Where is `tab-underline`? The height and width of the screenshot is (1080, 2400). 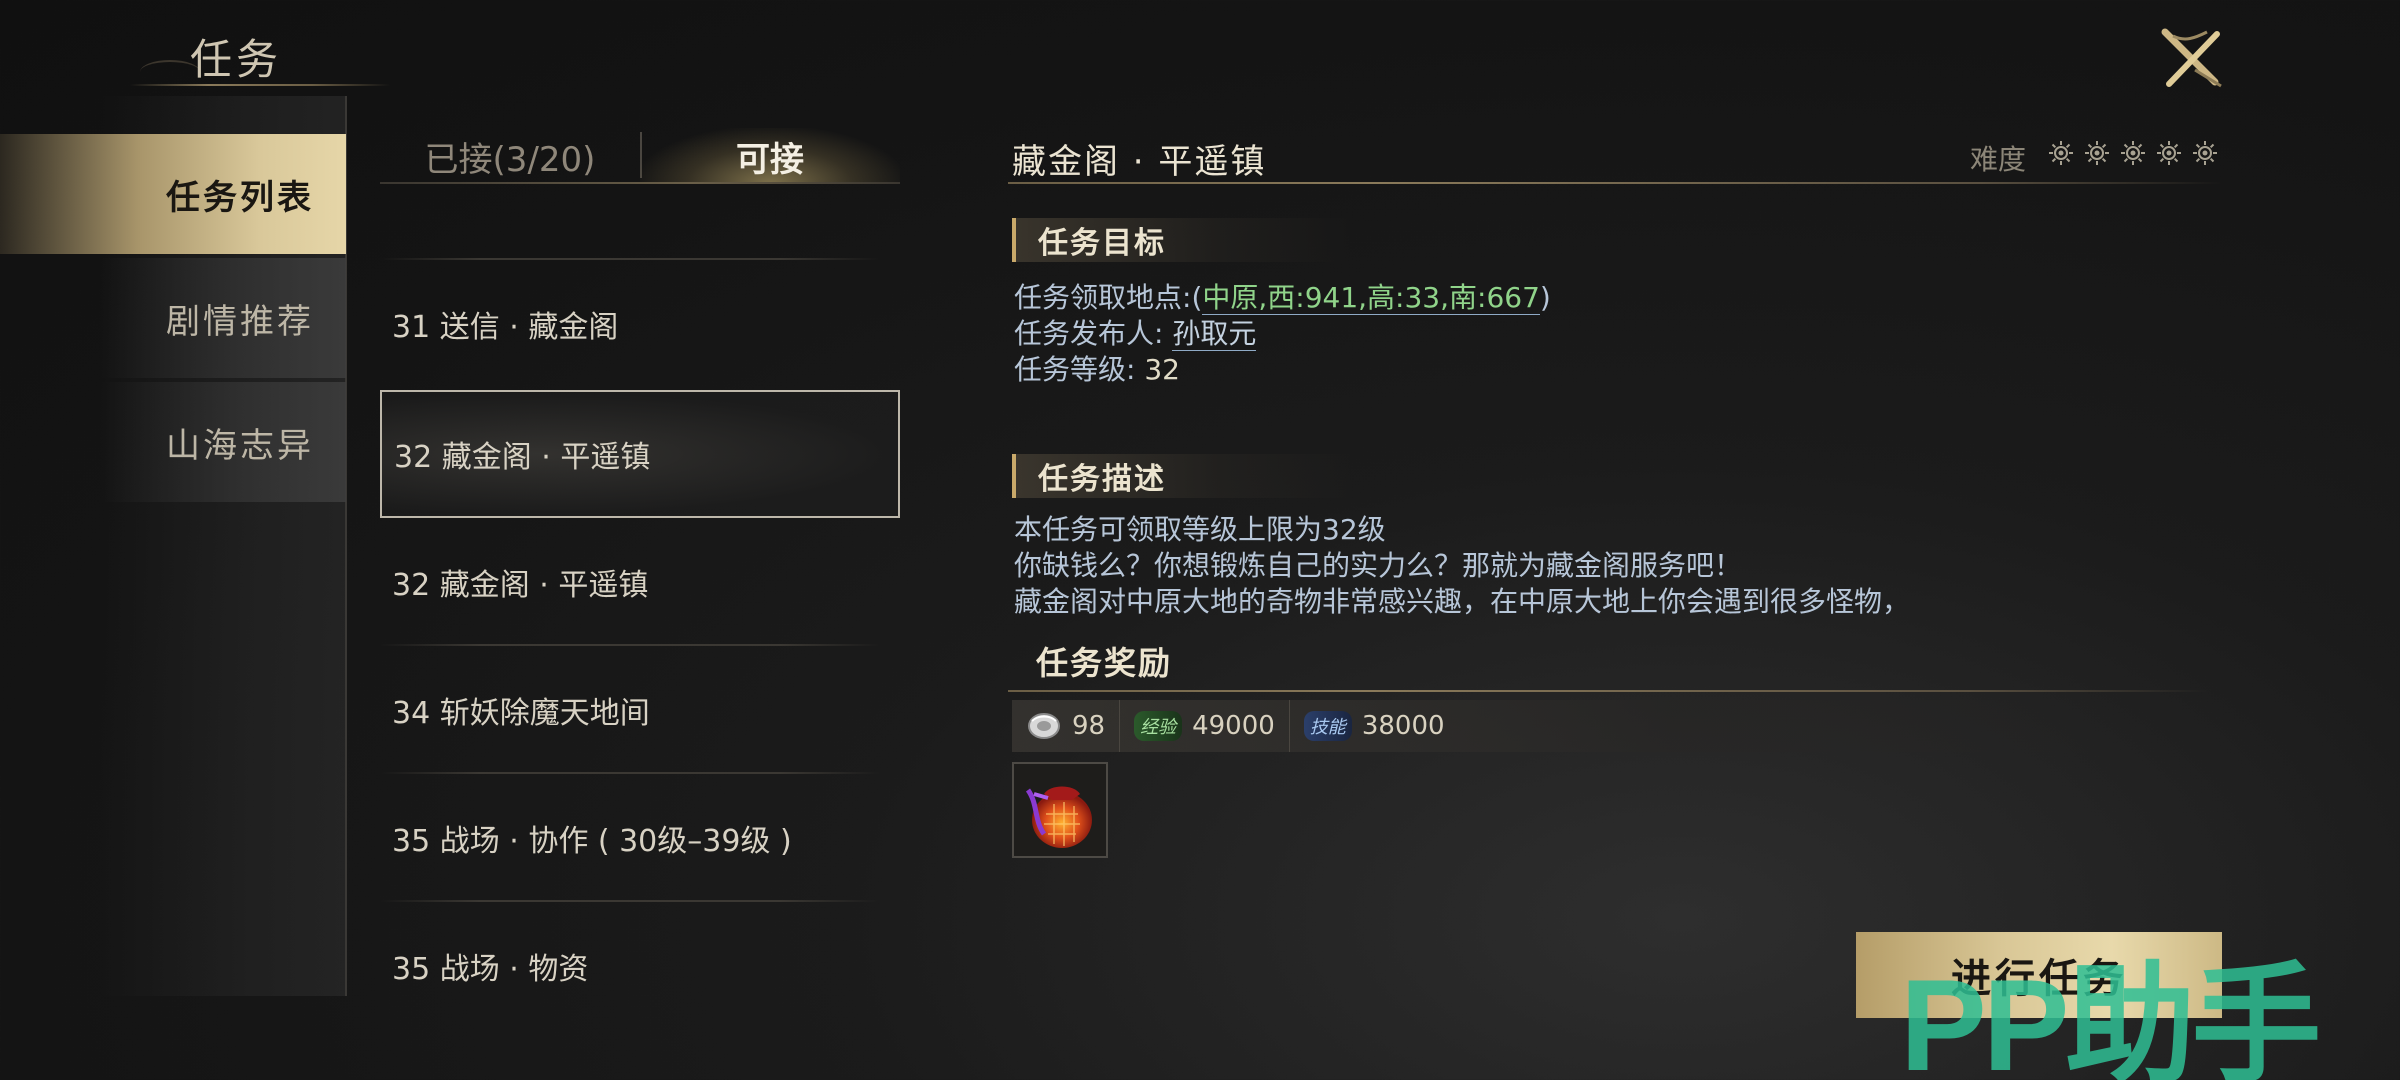 tab-underline is located at coordinates (640, 183).